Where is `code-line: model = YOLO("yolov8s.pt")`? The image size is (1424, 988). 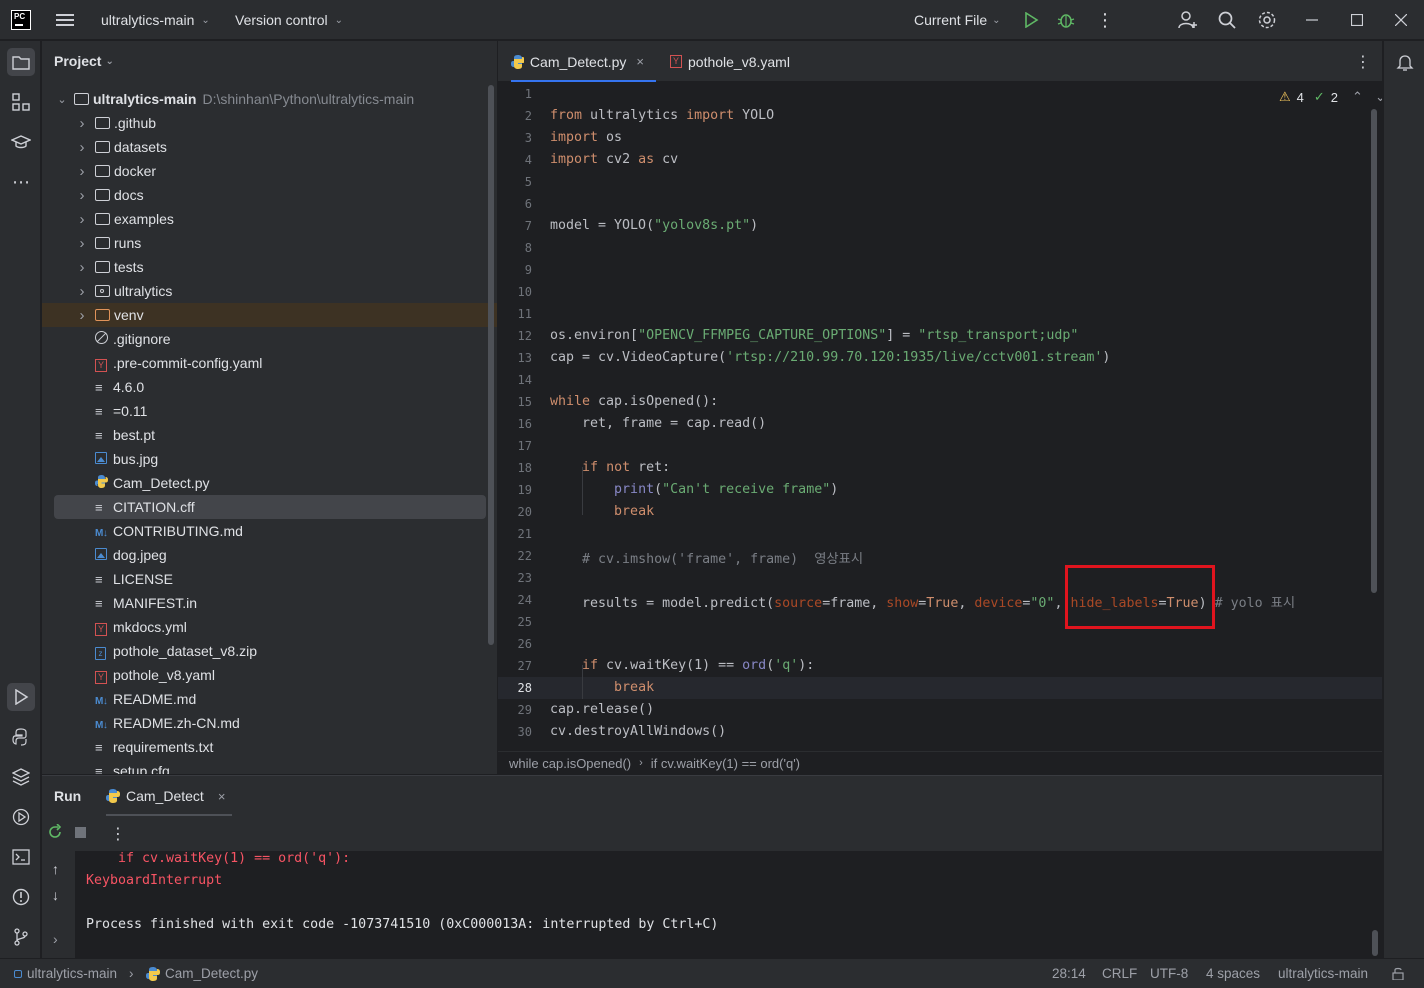
code-line: model = YOLO("yolov8s.pt") is located at coordinates (654, 225).